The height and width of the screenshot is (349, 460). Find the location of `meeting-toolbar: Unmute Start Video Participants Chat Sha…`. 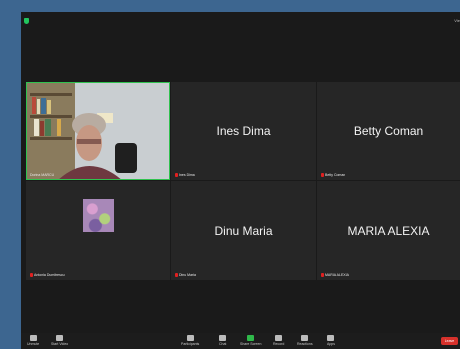

meeting-toolbar: Unmute Start Video Participants Chat Sha… is located at coordinates (240, 341).